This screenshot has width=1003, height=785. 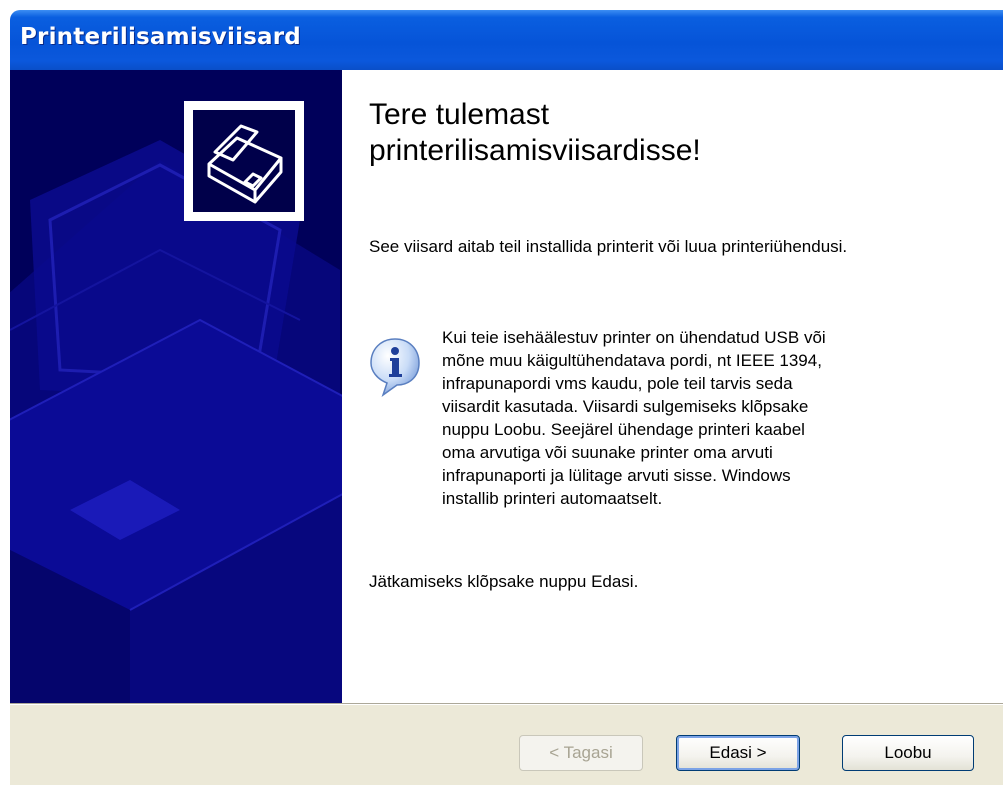 I want to click on footer-divider, so click(x=506, y=704).